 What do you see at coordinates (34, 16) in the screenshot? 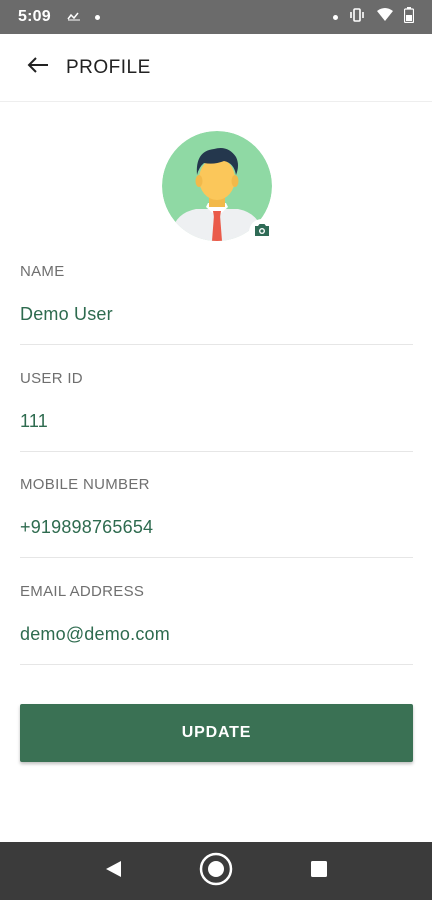
I see `status-time: 5:09` at bounding box center [34, 16].